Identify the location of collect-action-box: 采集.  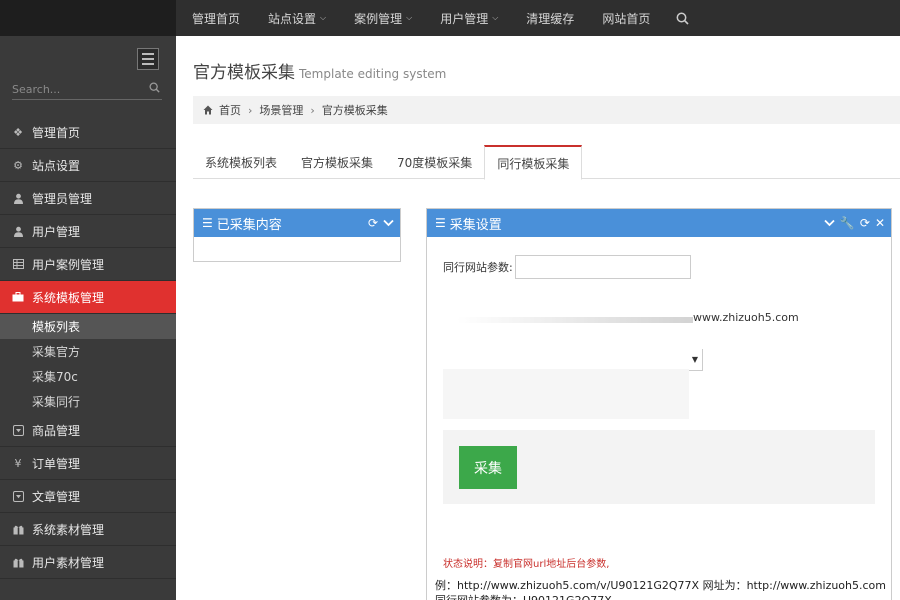
(659, 467).